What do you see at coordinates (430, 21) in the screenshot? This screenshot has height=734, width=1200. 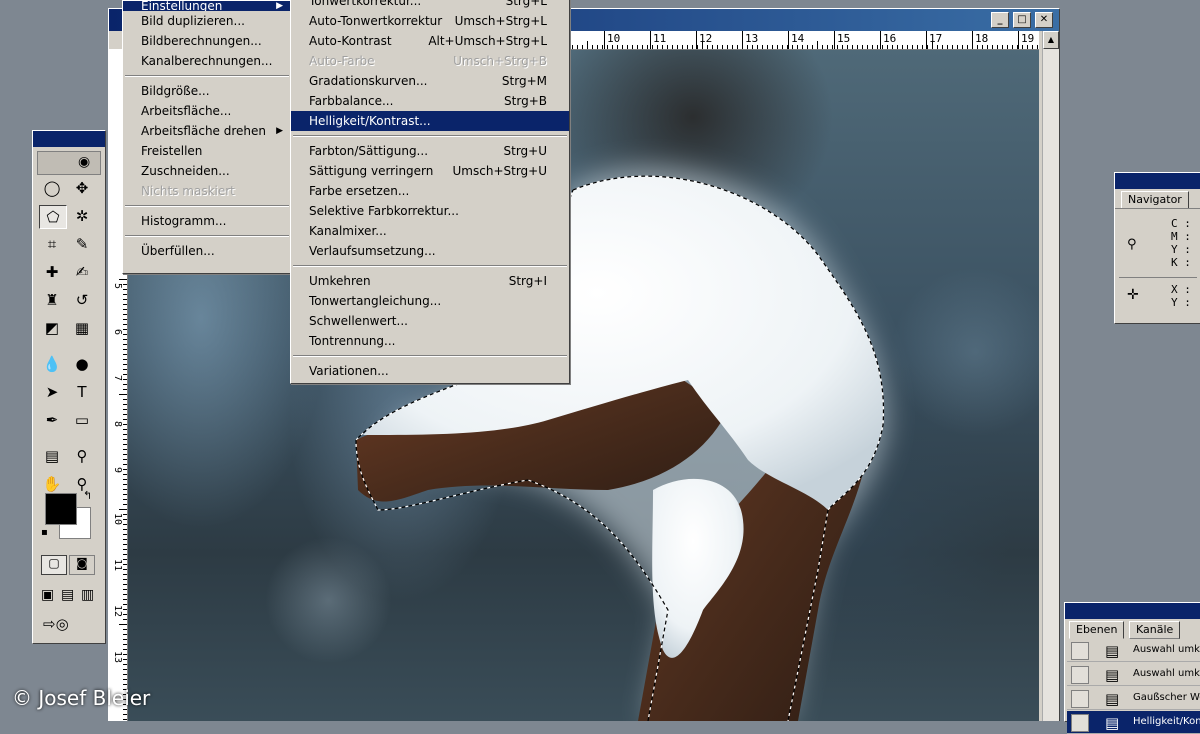 I see `menu-item-auto-tonwertkorrektur: Auto-Tonwertkorrektur Umsch+Strg+L` at bounding box center [430, 21].